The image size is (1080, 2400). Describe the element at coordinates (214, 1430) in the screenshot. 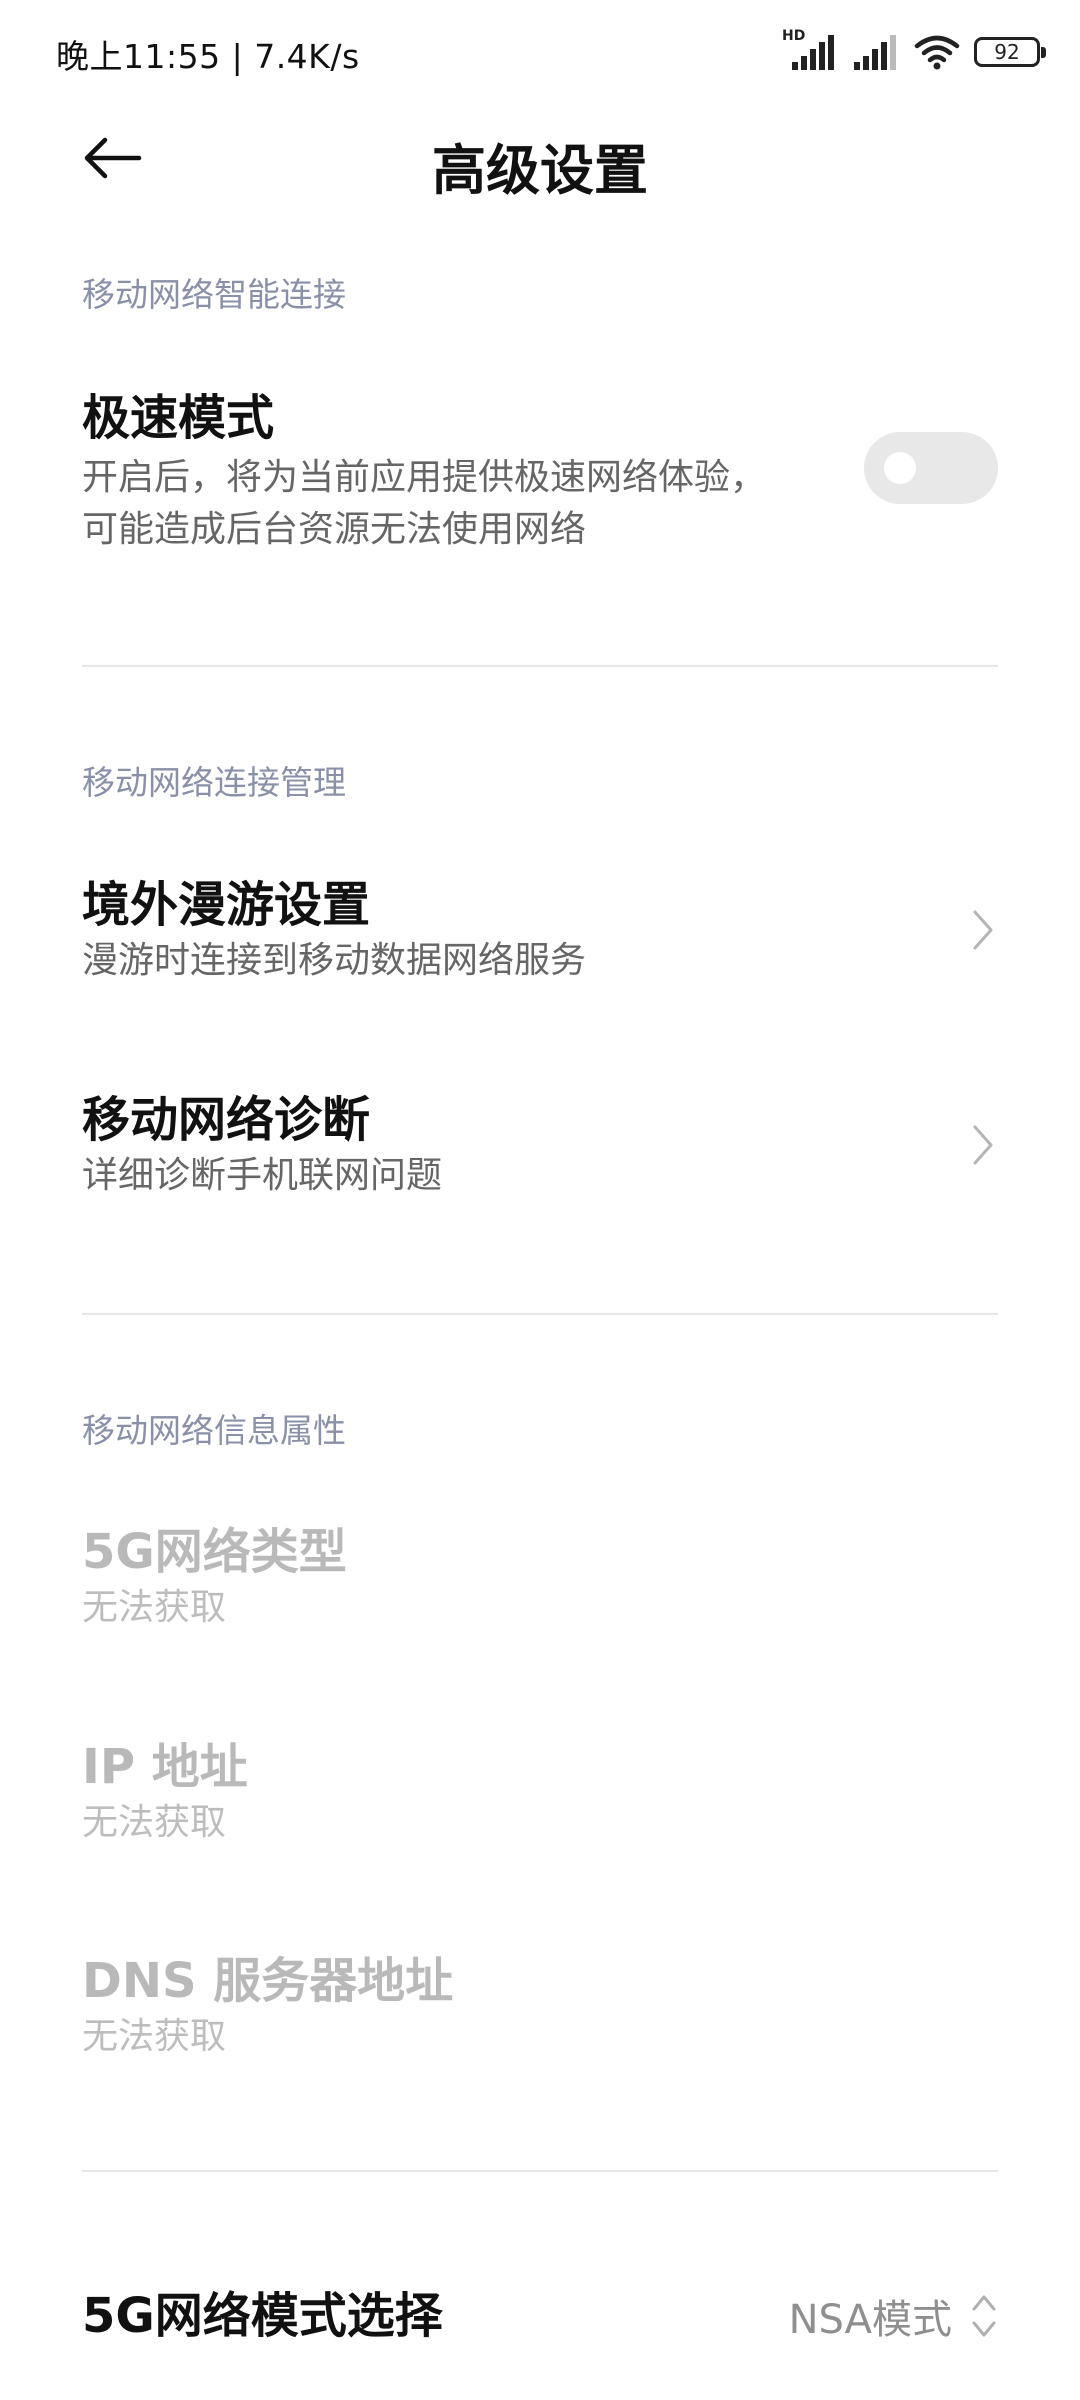

I see `section-title-info: 移动网络信息属性` at that location.